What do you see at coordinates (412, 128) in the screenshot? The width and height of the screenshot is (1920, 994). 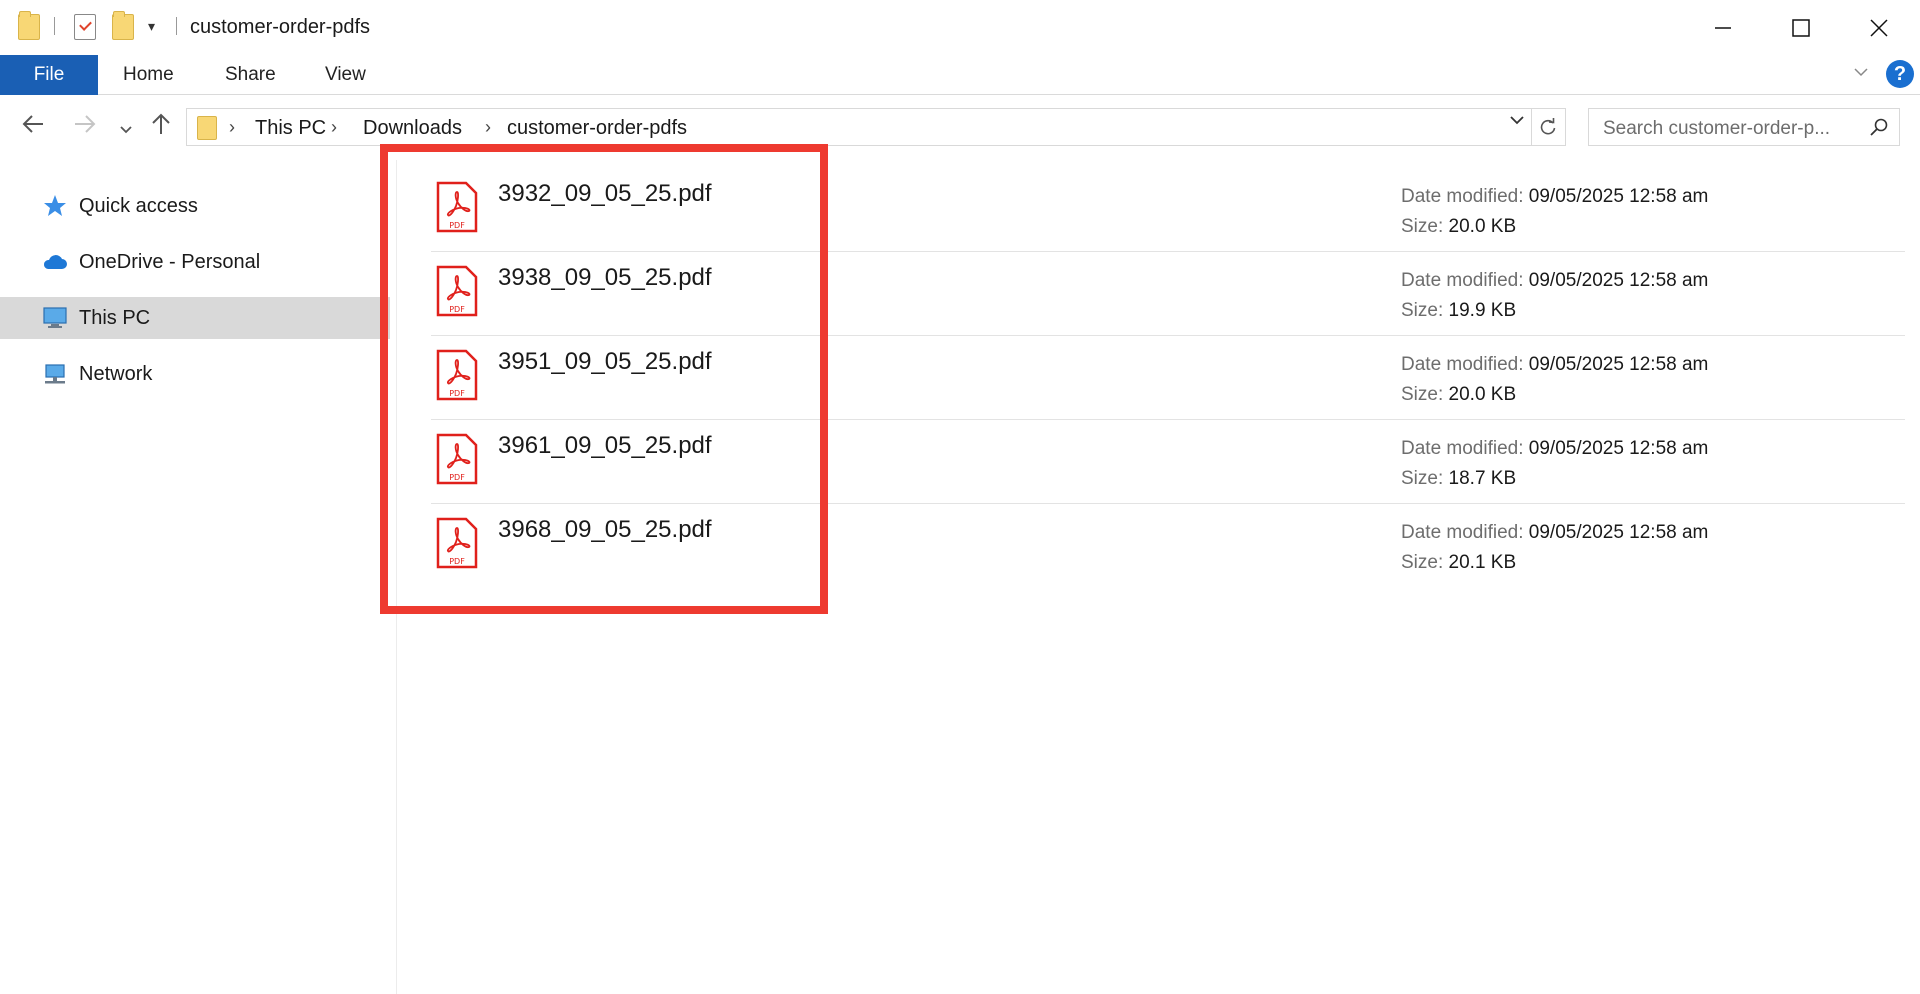 I see `breadcrumb-downloads: Downloads` at bounding box center [412, 128].